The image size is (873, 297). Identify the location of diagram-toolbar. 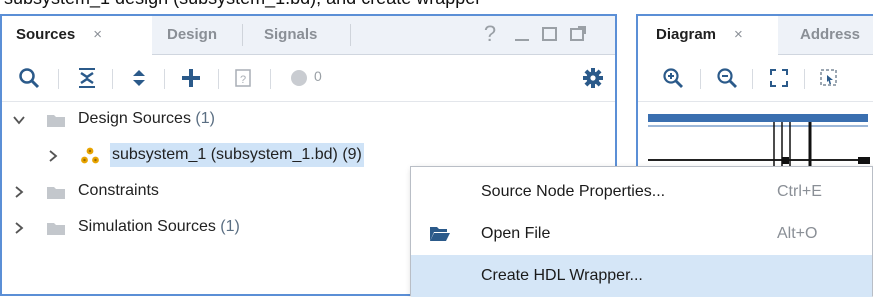
(755, 78).